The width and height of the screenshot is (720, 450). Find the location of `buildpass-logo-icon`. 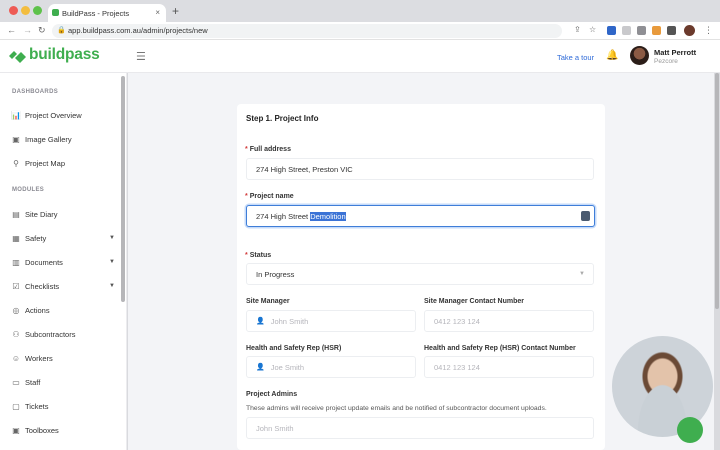

buildpass-logo-icon is located at coordinates (17, 57).